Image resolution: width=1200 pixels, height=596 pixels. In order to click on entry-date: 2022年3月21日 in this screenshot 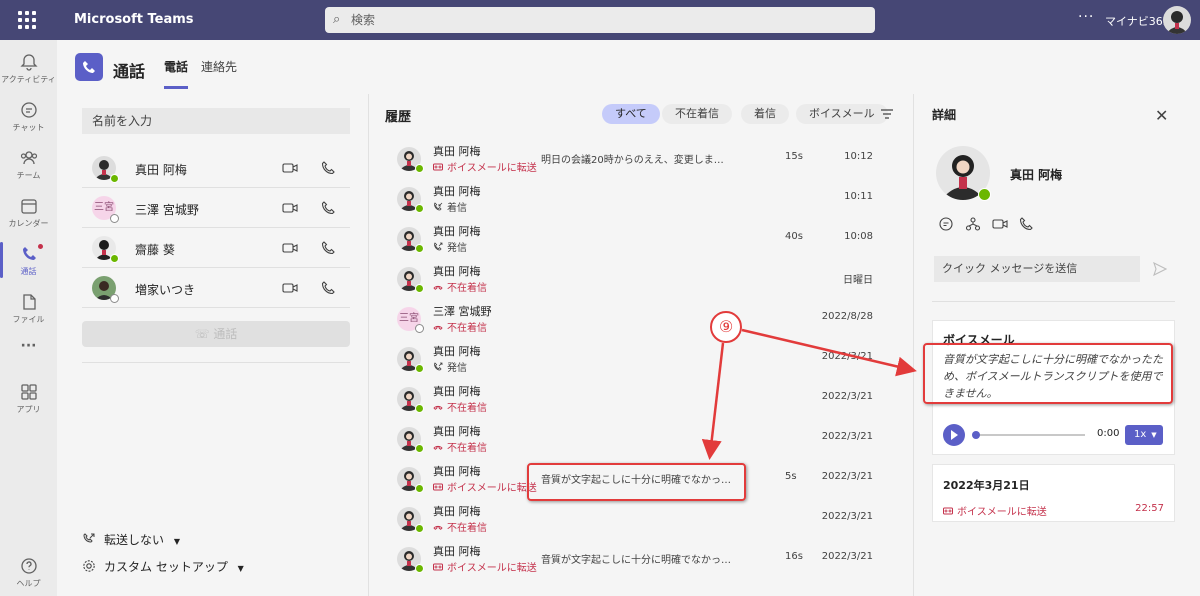, I will do `click(986, 485)`.